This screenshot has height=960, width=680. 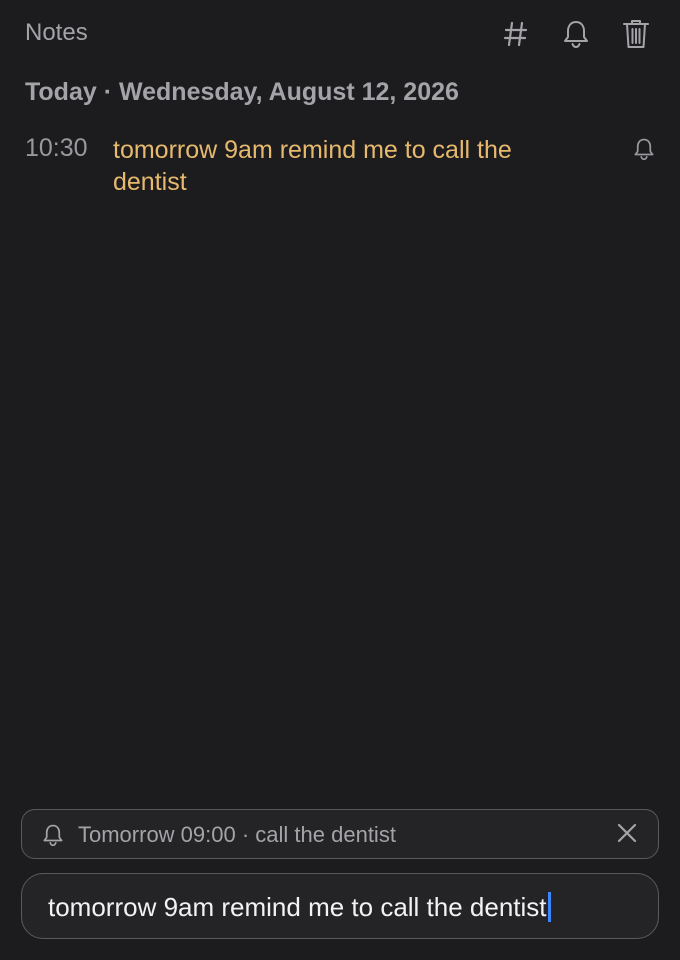 I want to click on reminders-button, so click(x=576, y=34).